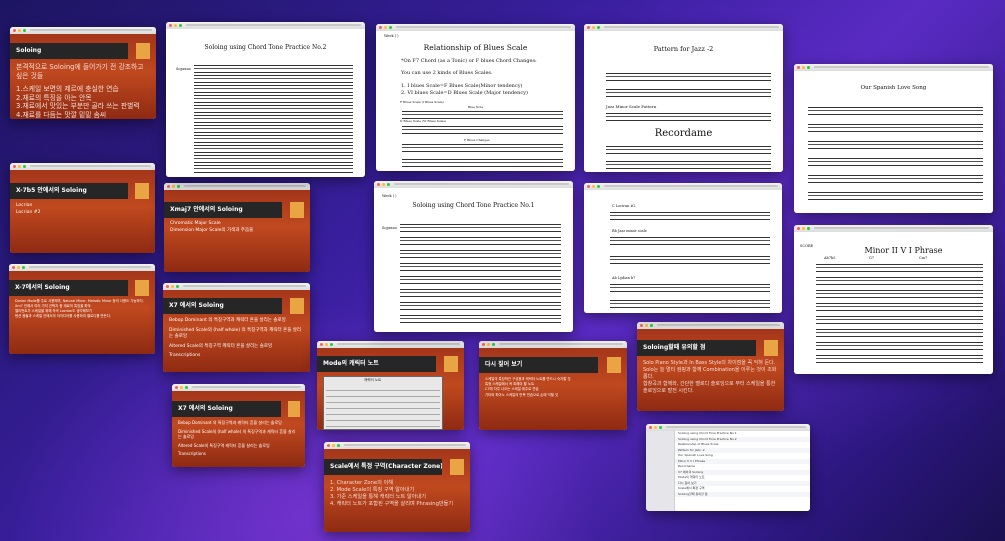 The width and height of the screenshot is (1005, 541). What do you see at coordinates (390, 385) in the screenshot?
I see `window-mode-slide: Mode의 캐릭터 노트 캐릭터 노트` at bounding box center [390, 385].